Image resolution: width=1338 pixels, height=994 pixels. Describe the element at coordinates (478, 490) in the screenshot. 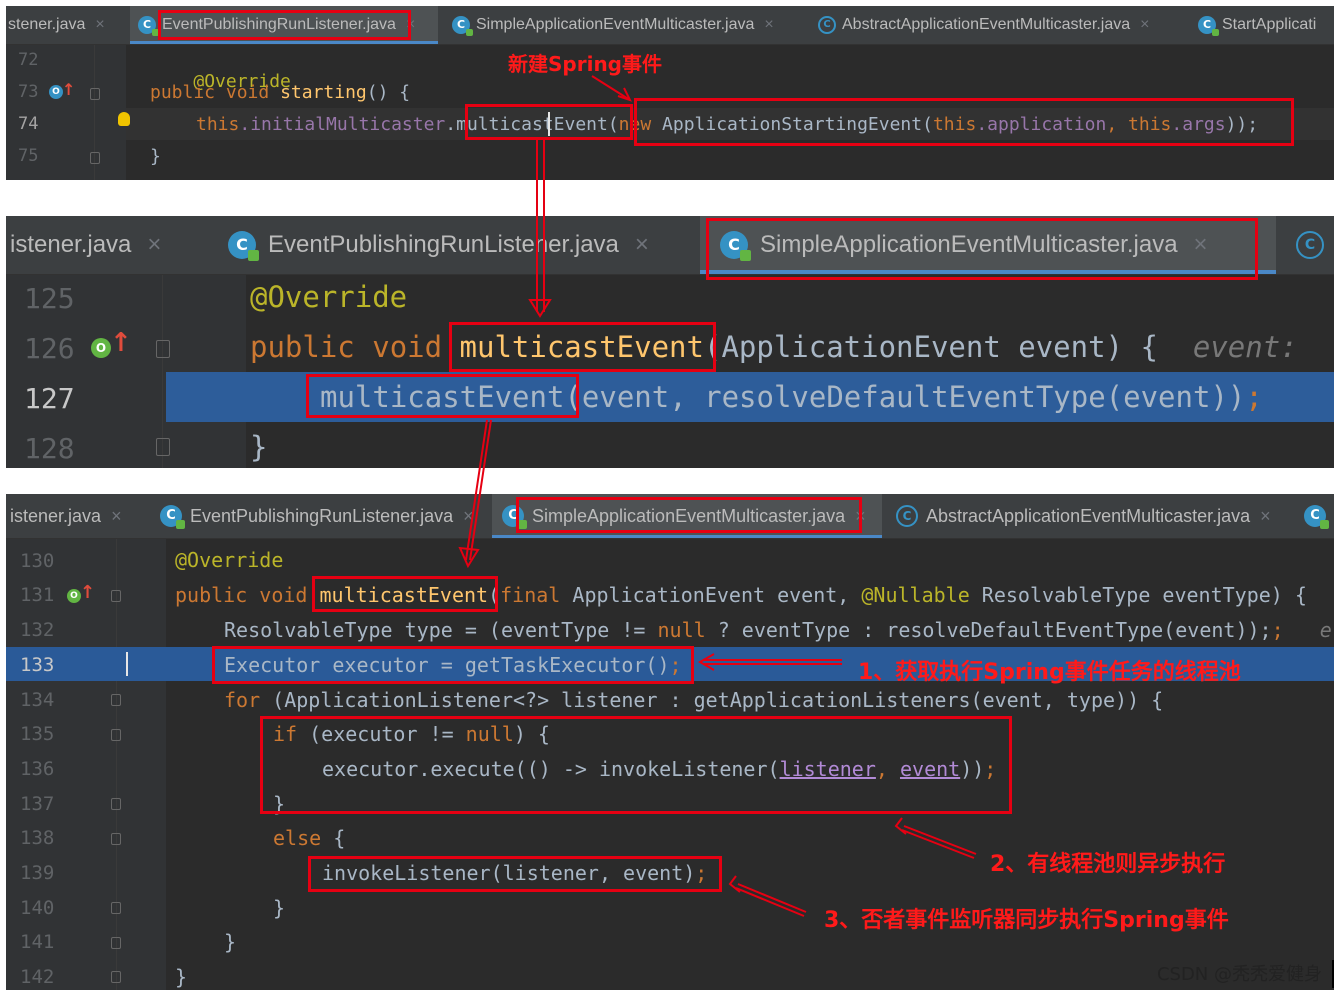

I see `arrow-call-to-impl` at that location.